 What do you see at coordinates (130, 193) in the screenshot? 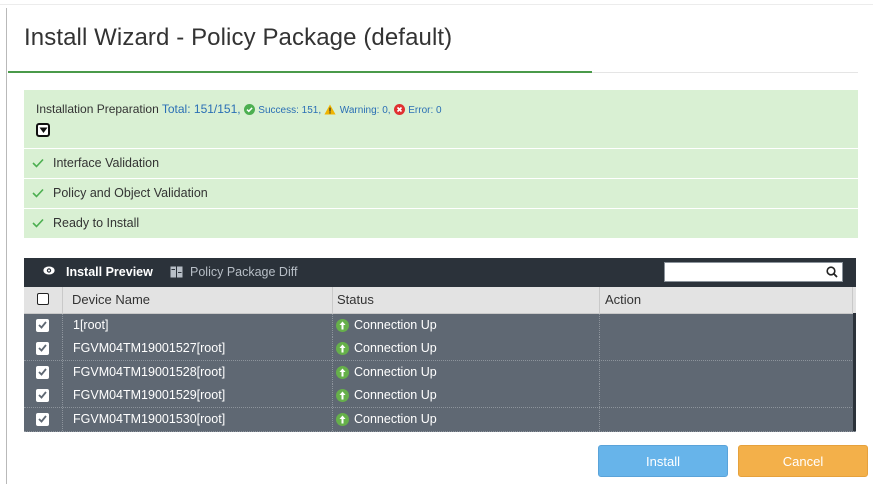
I see `step-label: Policy and Object Validation` at bounding box center [130, 193].